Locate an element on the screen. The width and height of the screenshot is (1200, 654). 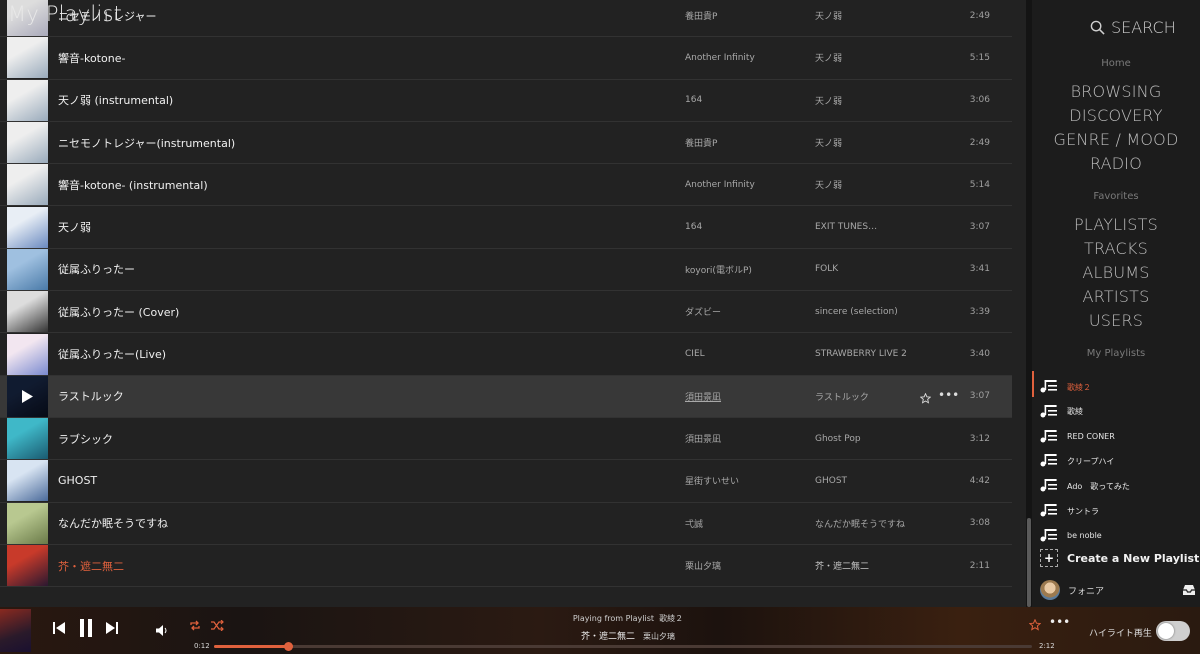
track-title: GHOST is located at coordinates (77, 480).